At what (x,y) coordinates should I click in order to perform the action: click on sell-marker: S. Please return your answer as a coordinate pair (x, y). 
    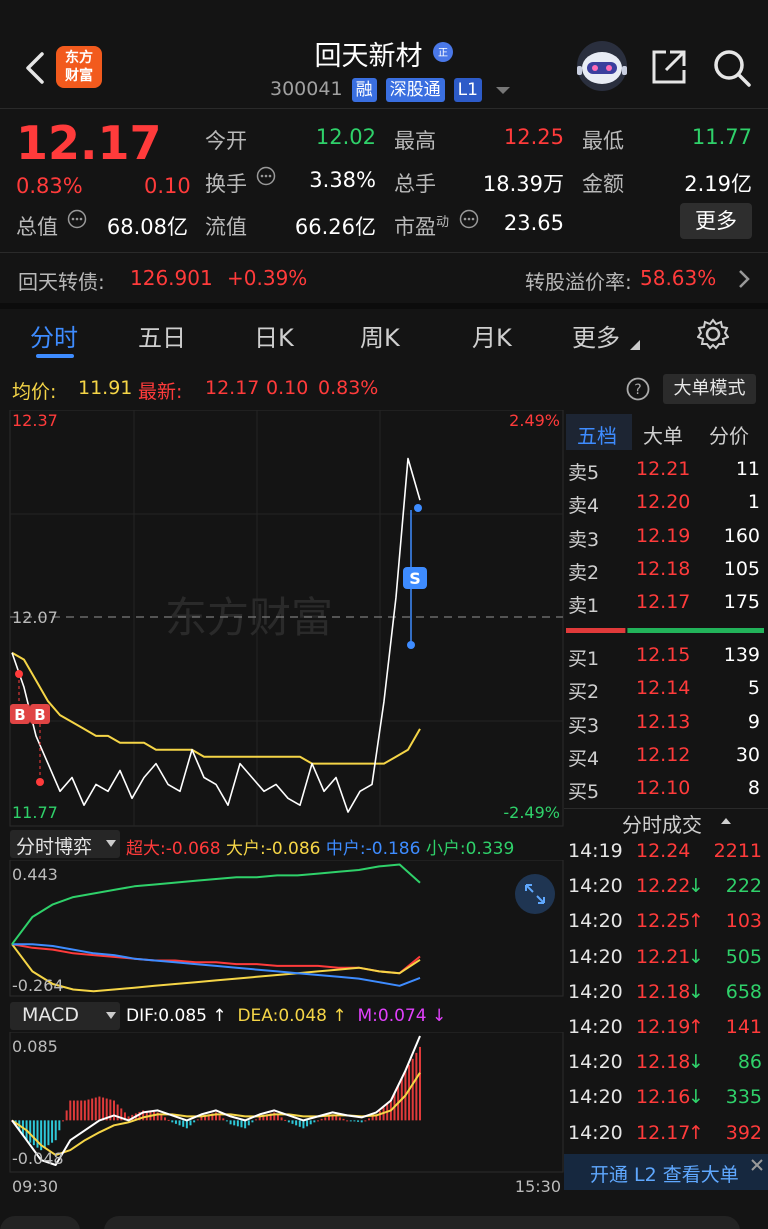
    Looking at the image, I should click on (415, 578).